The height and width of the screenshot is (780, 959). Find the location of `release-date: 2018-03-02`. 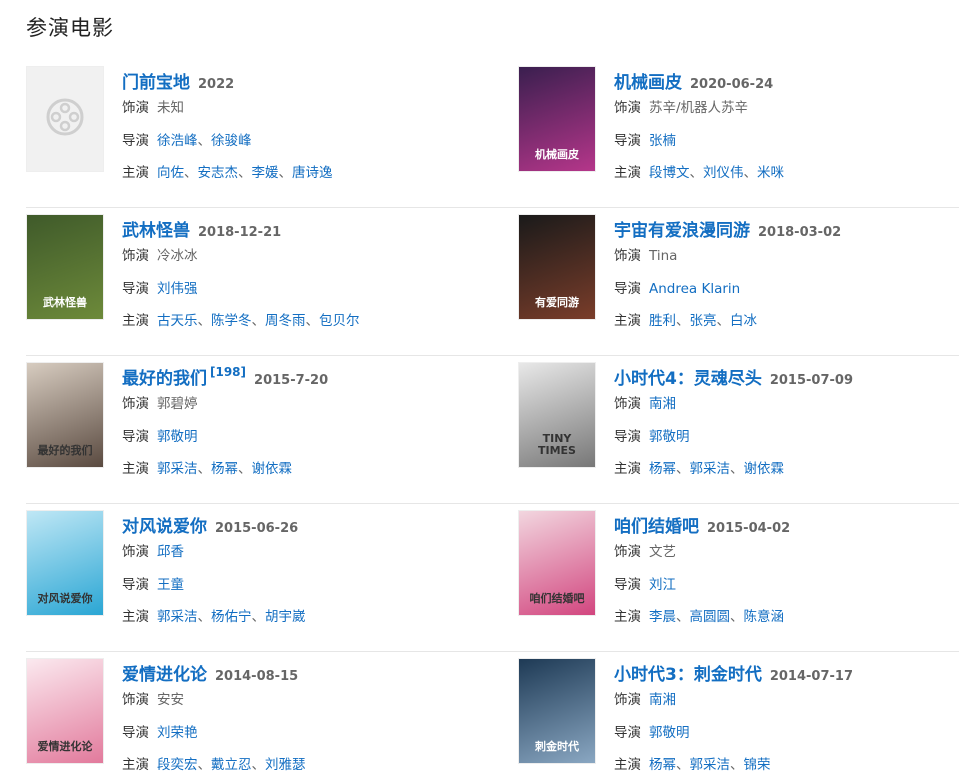

release-date: 2018-03-02 is located at coordinates (800, 232).